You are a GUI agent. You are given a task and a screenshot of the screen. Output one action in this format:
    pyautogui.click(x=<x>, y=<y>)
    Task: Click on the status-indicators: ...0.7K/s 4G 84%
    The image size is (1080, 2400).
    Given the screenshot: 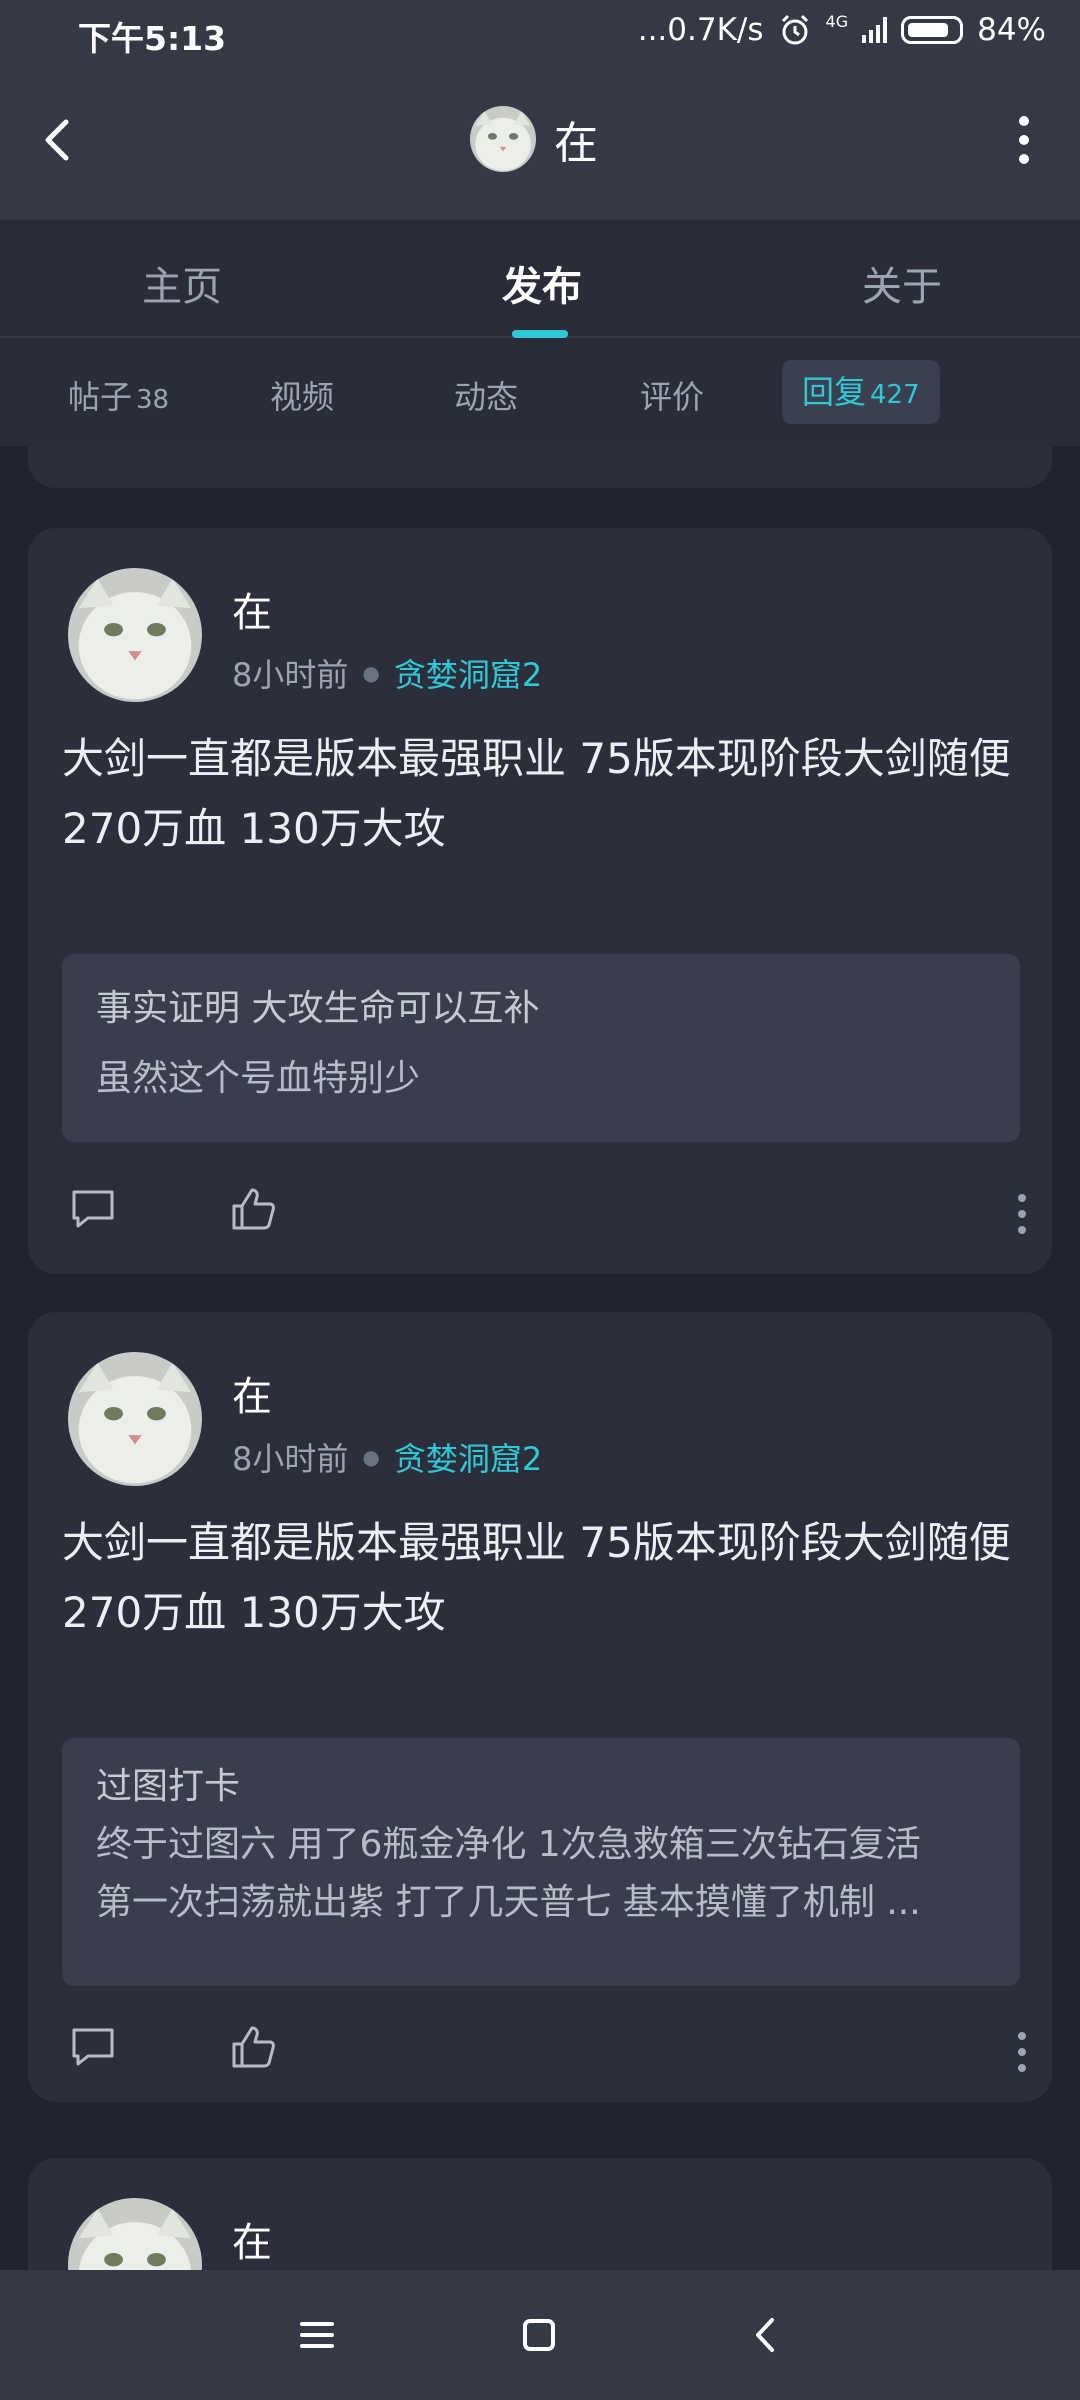 What is the action you would take?
    pyautogui.click(x=842, y=30)
    